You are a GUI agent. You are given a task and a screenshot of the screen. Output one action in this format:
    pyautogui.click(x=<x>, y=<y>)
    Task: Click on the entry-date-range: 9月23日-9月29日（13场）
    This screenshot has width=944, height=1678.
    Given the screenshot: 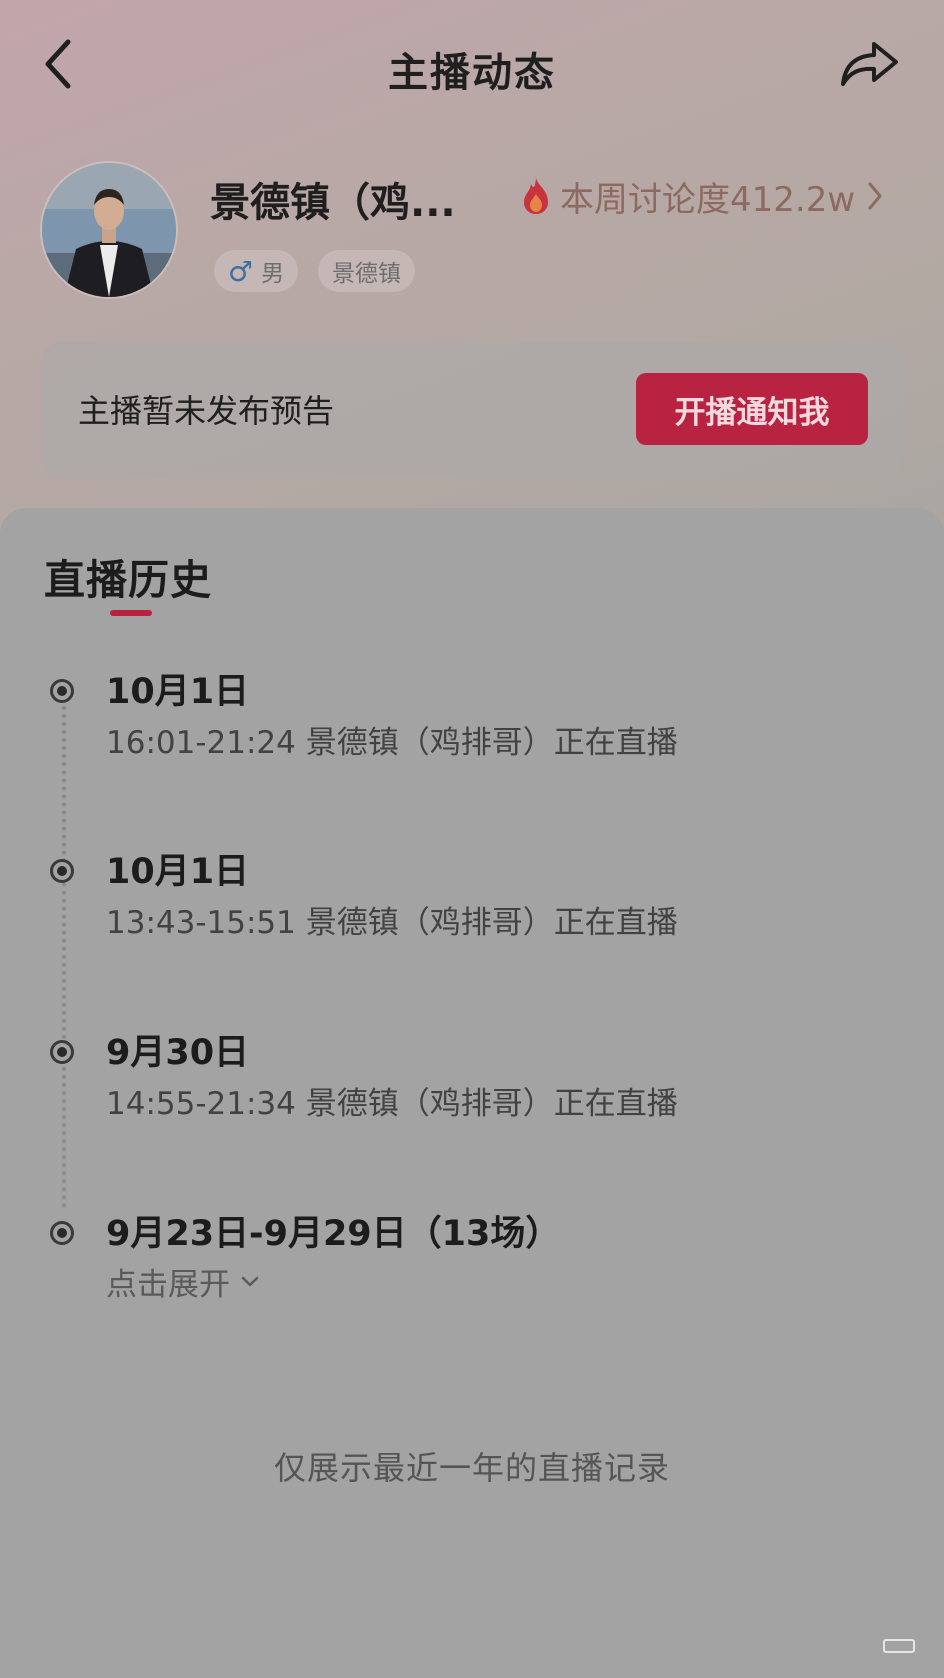 What is the action you would take?
    pyautogui.click(x=333, y=1234)
    